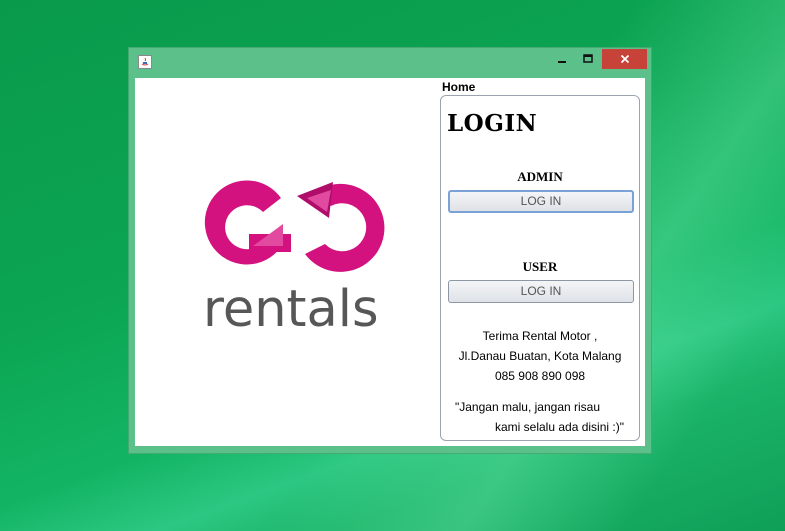  What do you see at coordinates (541, 201) in the screenshot?
I see `admin-login-button: LOG IN` at bounding box center [541, 201].